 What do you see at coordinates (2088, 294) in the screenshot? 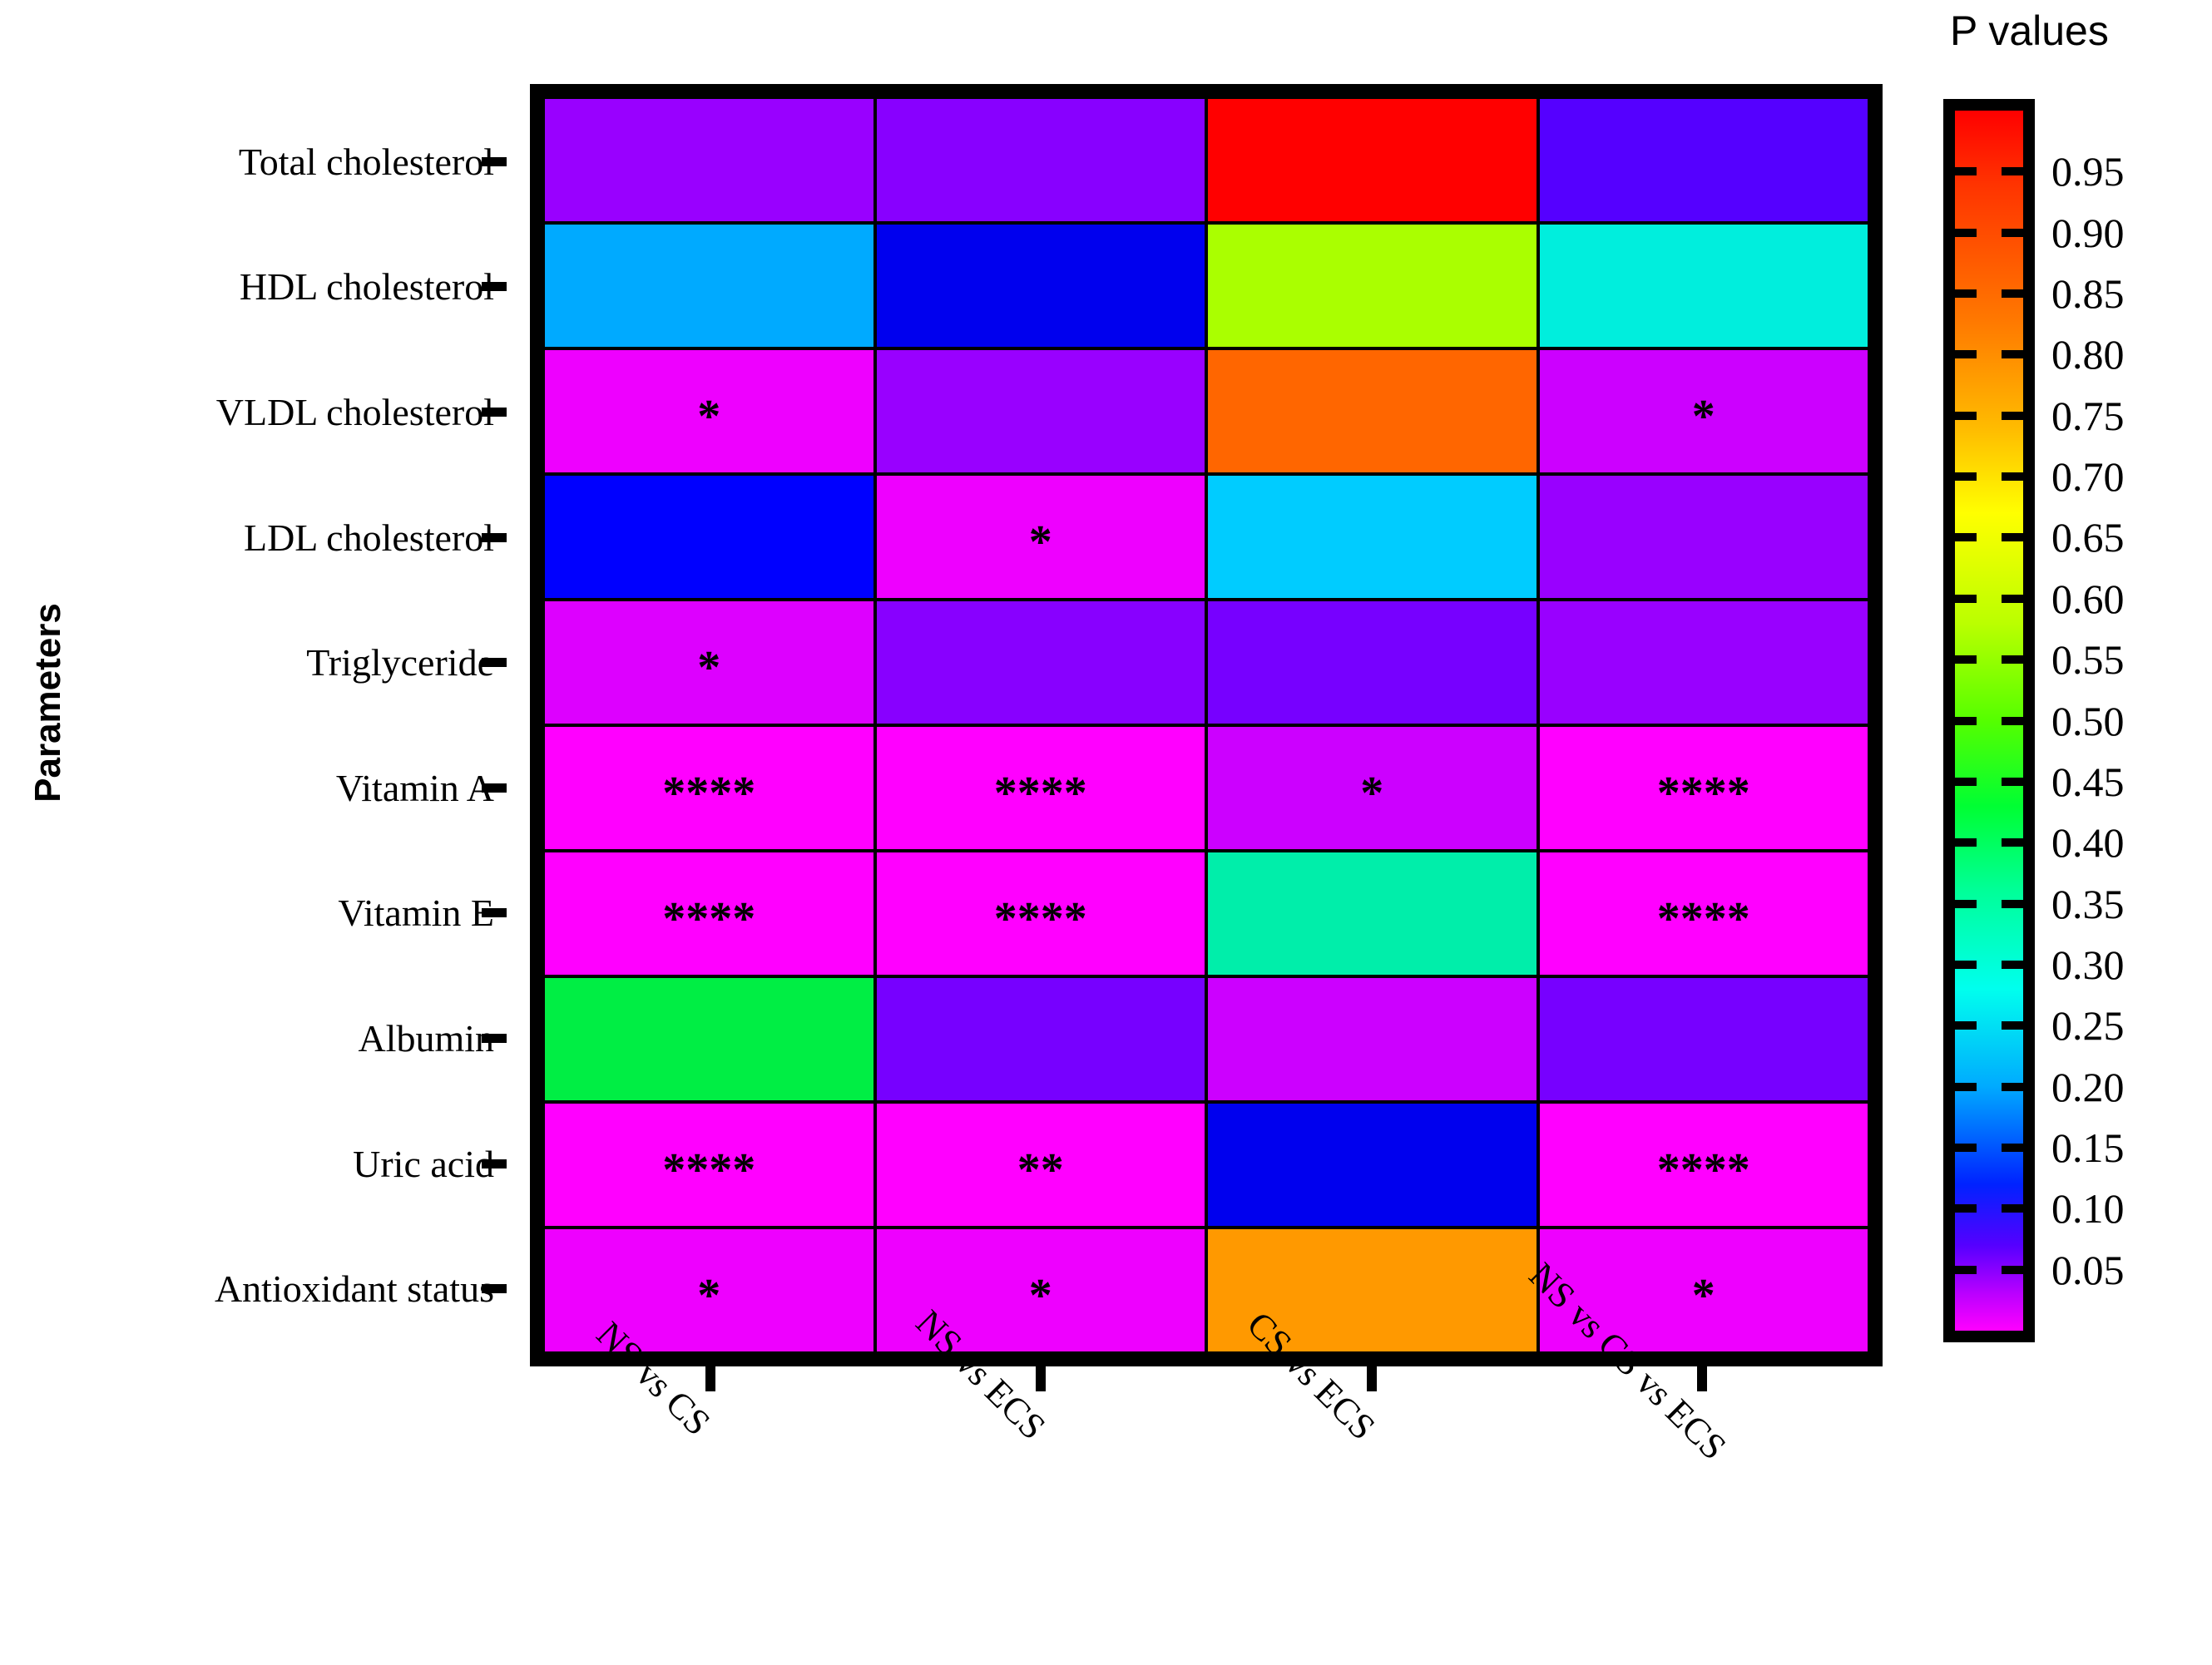
I see `colorbar-tick-label: 0.85` at bounding box center [2088, 294].